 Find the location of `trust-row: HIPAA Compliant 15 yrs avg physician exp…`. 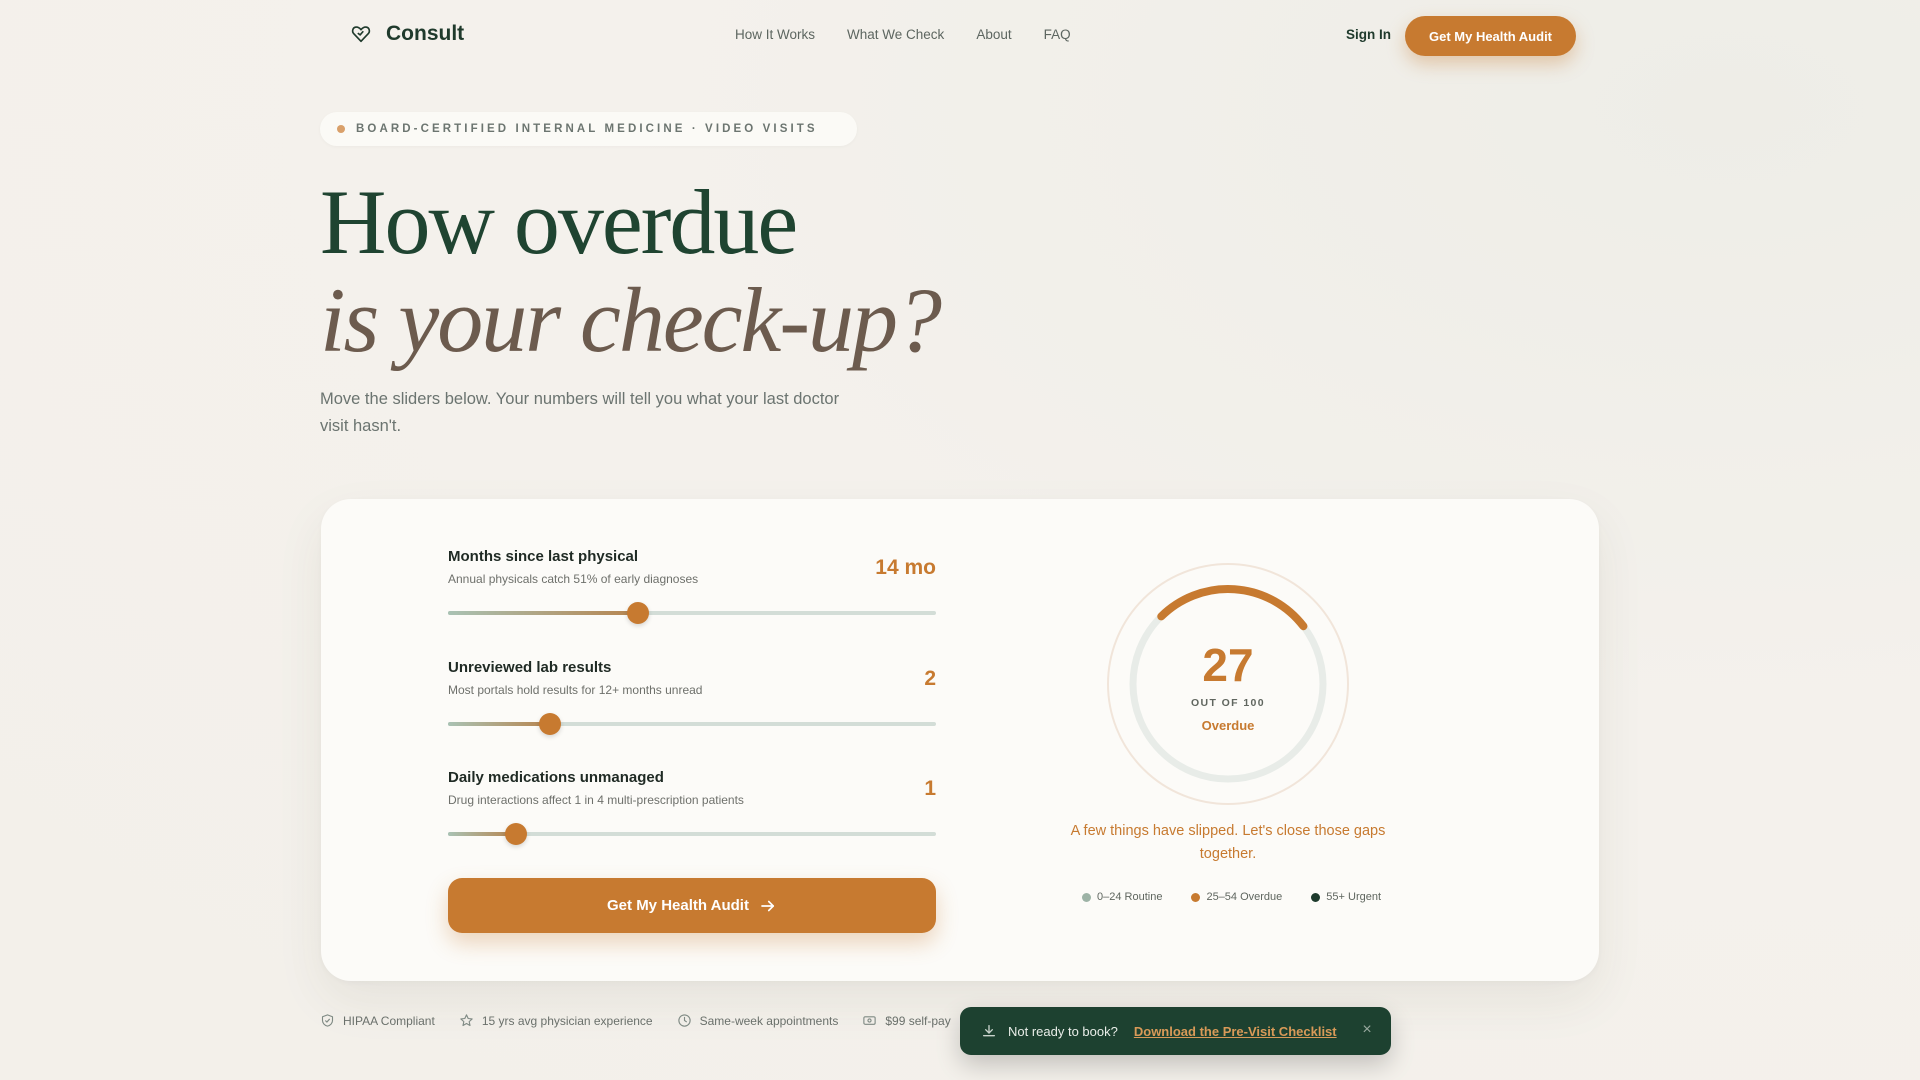

trust-row: HIPAA Compliant 15 yrs avg physician exp… is located at coordinates (635, 1020).